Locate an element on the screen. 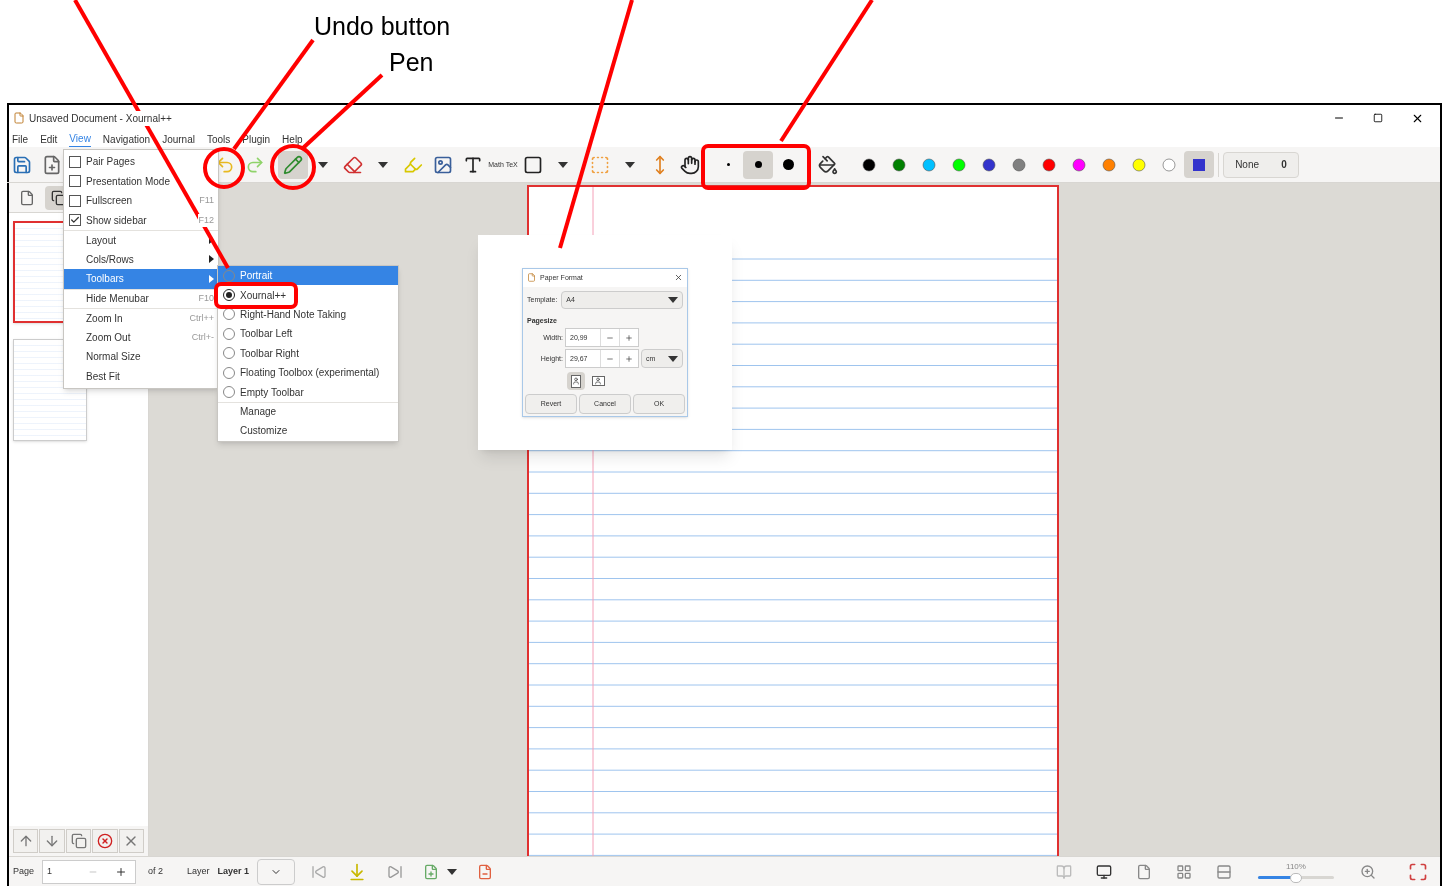 The image size is (1447, 886). pen-button is located at coordinates (293, 164).